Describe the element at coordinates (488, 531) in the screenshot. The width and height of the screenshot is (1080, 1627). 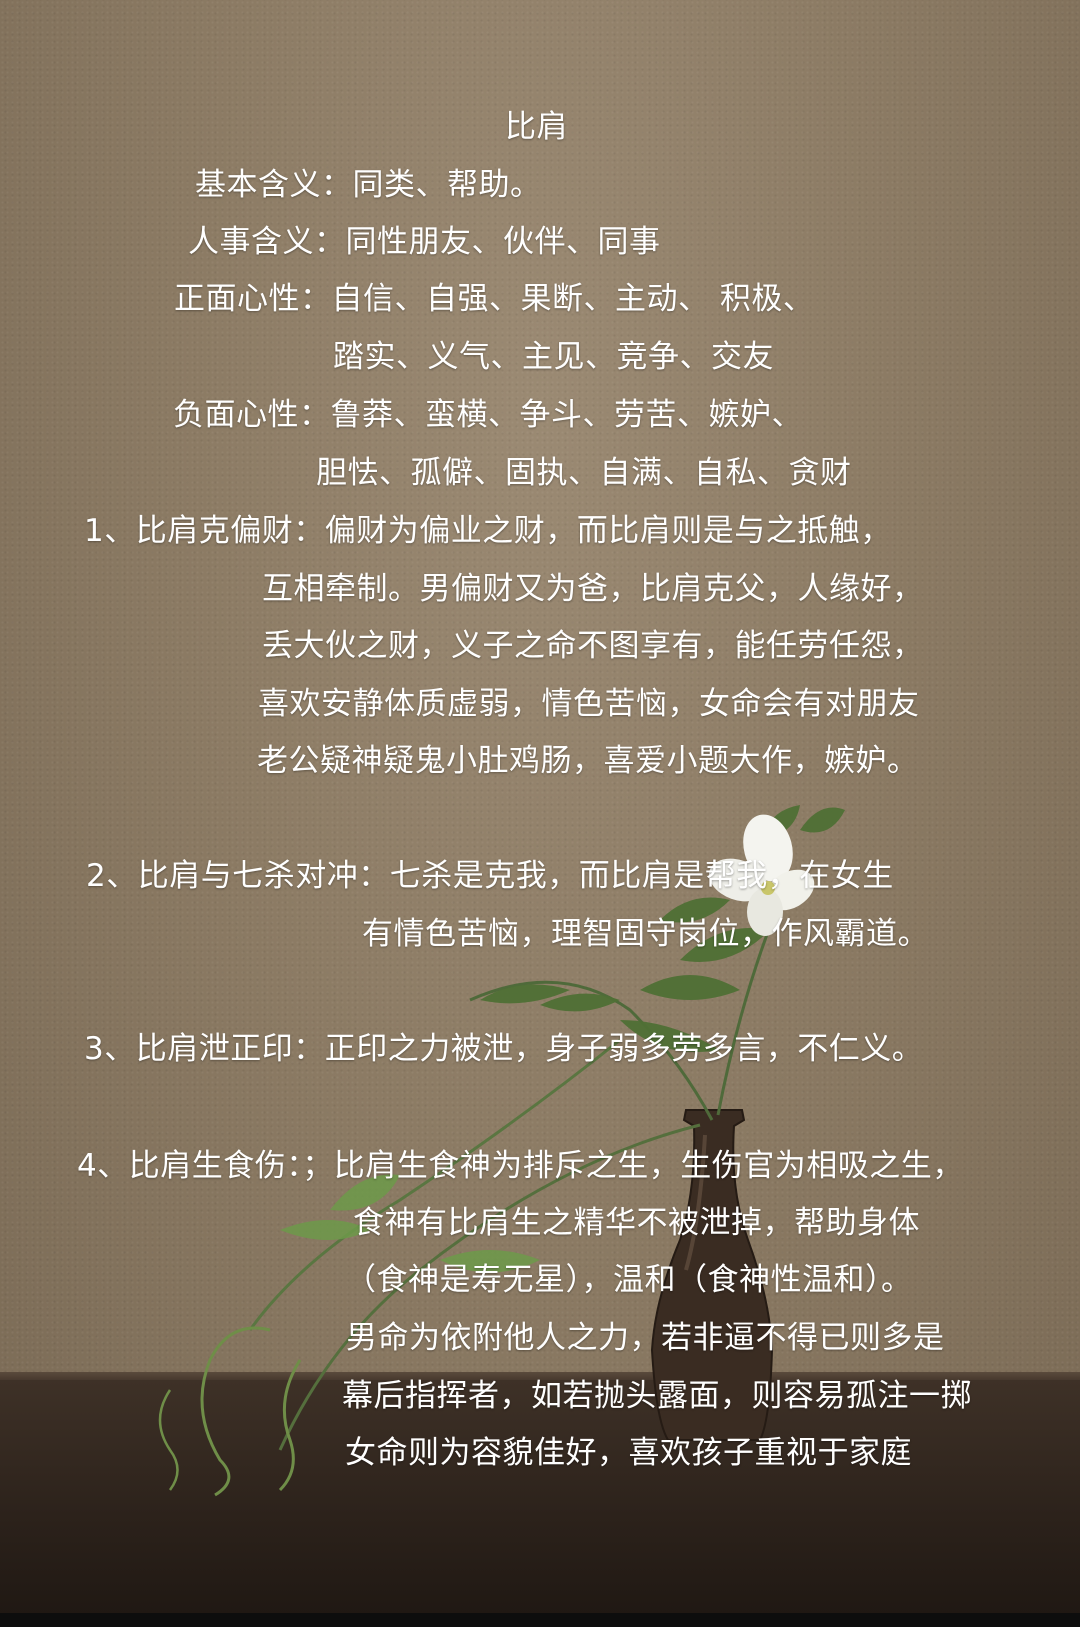
I see `text-line: 1、比肩克偏财：偏财为偏业之财，而比肩则是与之抵触，` at that location.